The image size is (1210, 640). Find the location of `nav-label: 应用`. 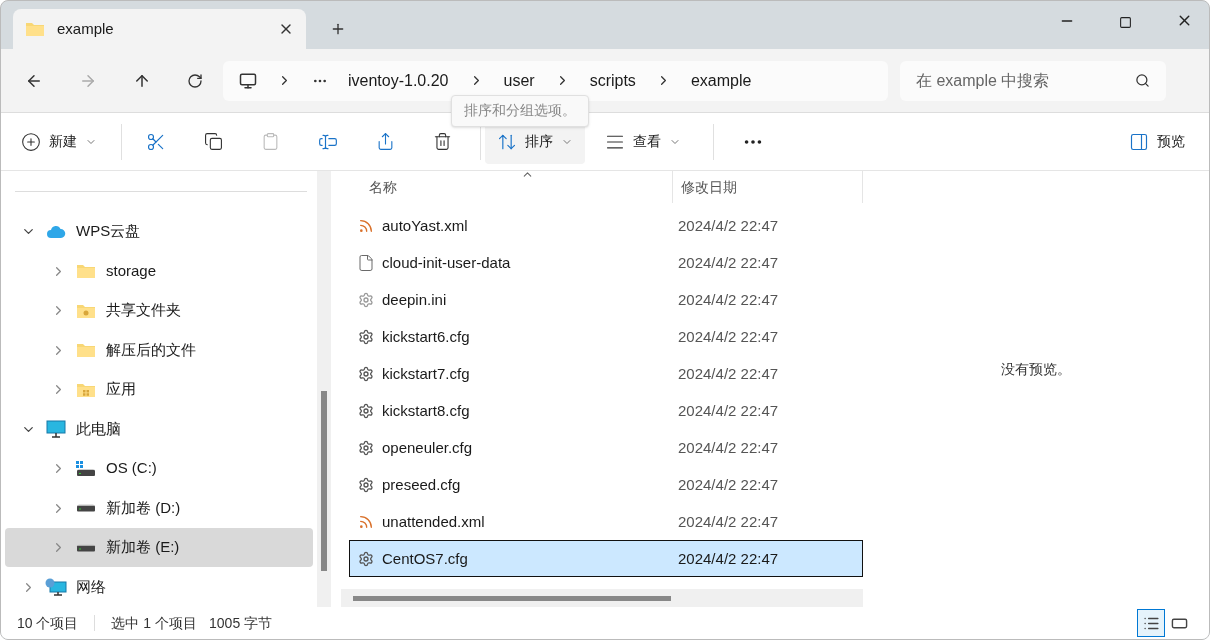

nav-label: 应用 is located at coordinates (121, 389).